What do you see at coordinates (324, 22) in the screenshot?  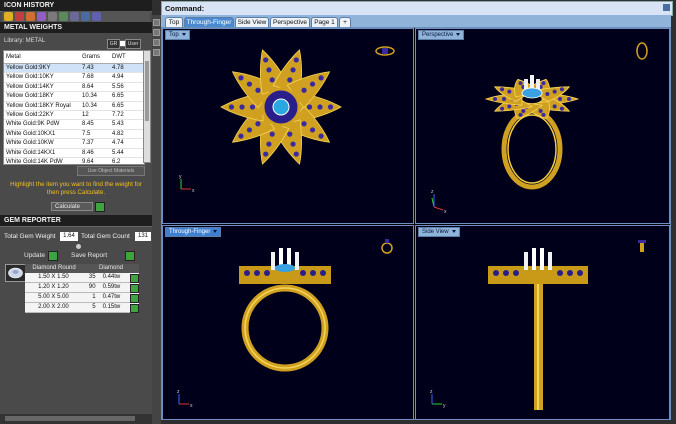 I see `tab-page-1: Page 1` at bounding box center [324, 22].